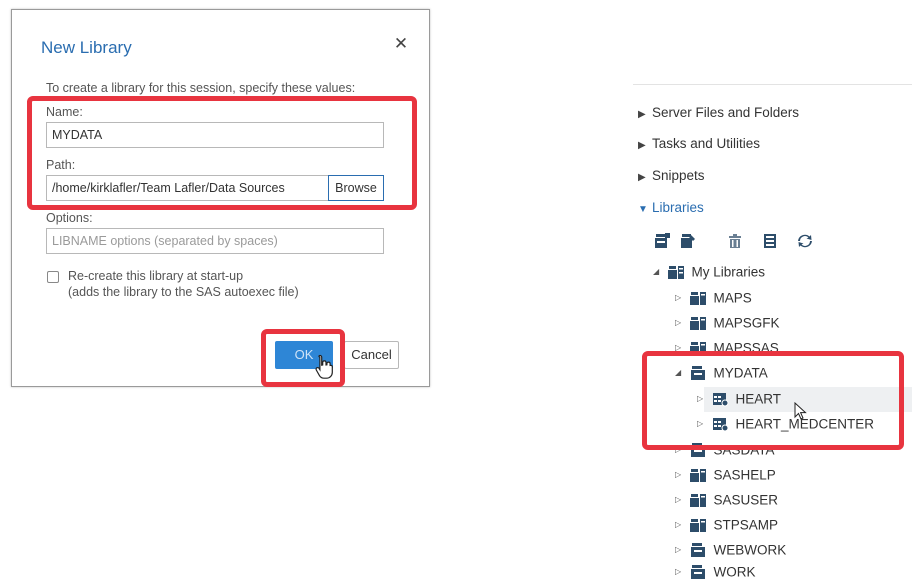  What do you see at coordinates (671, 175) in the screenshot?
I see `section-snippets: ▶ Snippets` at bounding box center [671, 175].